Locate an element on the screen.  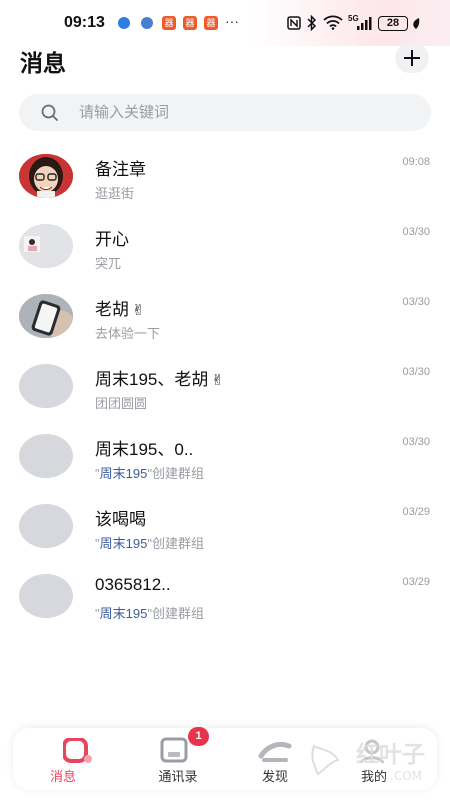
tab-contacts: 1 通讯录 is located at coordinates (178, 758).